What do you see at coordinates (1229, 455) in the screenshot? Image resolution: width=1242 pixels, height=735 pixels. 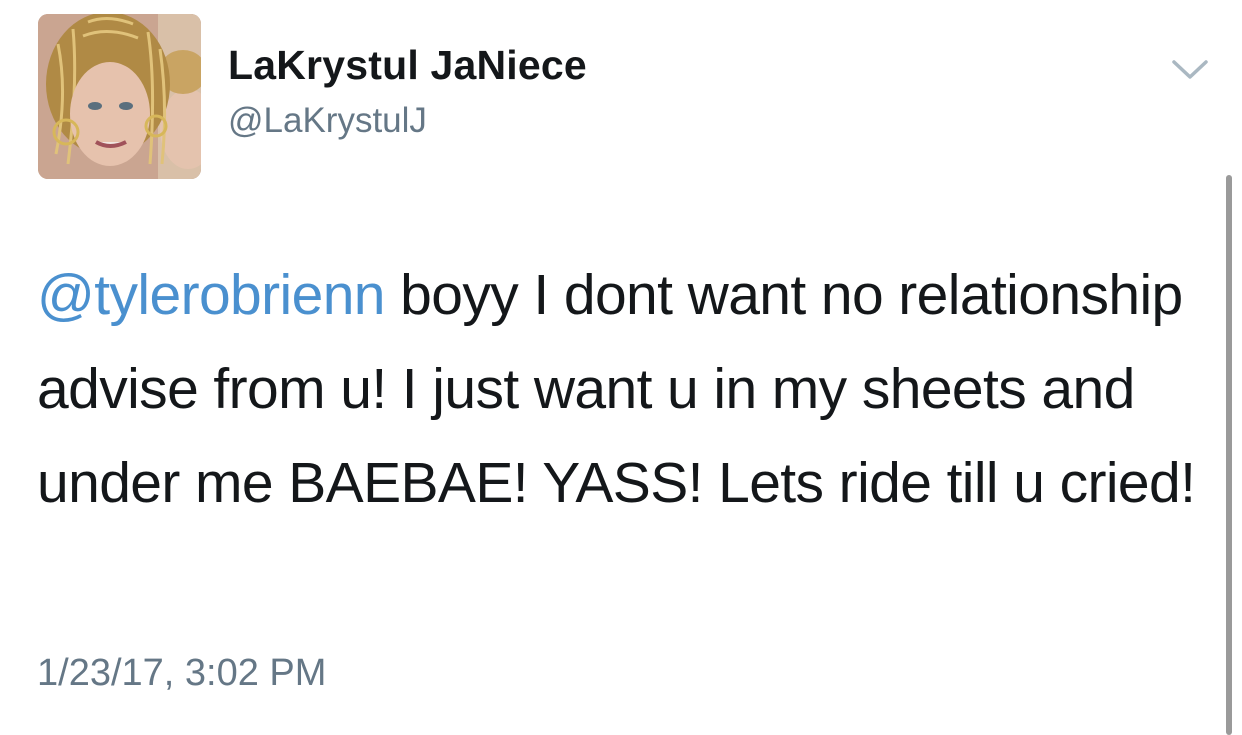 I see `scrollbar` at bounding box center [1229, 455].